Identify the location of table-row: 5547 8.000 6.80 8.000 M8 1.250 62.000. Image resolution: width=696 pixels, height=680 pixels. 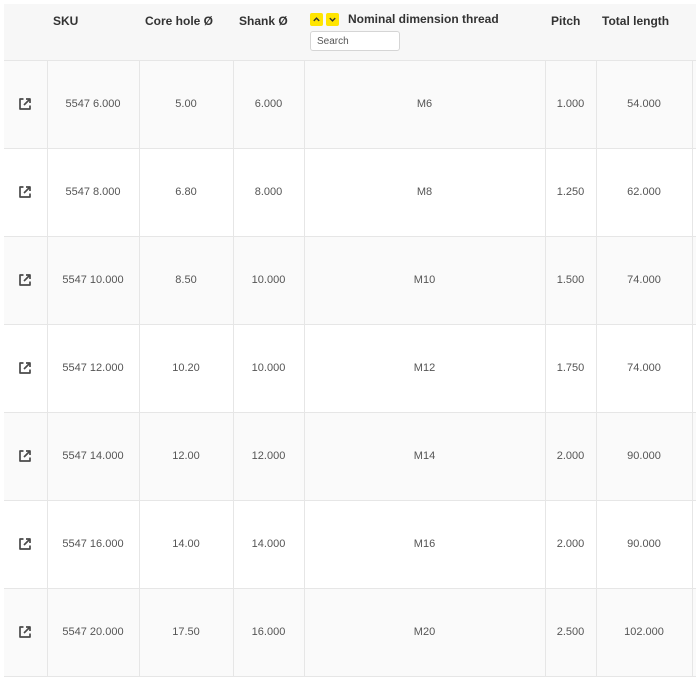
(350, 192).